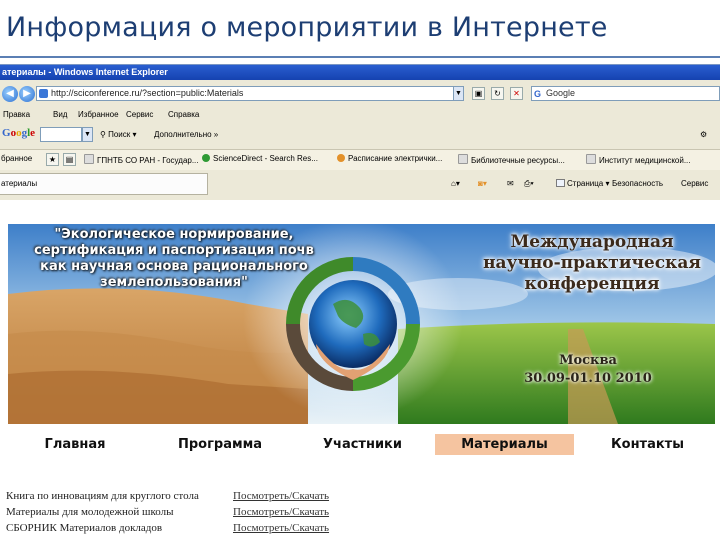 This screenshot has height=540, width=720. What do you see at coordinates (529, 184) in the screenshot?
I see `print-icon: ⎙▾` at bounding box center [529, 184].